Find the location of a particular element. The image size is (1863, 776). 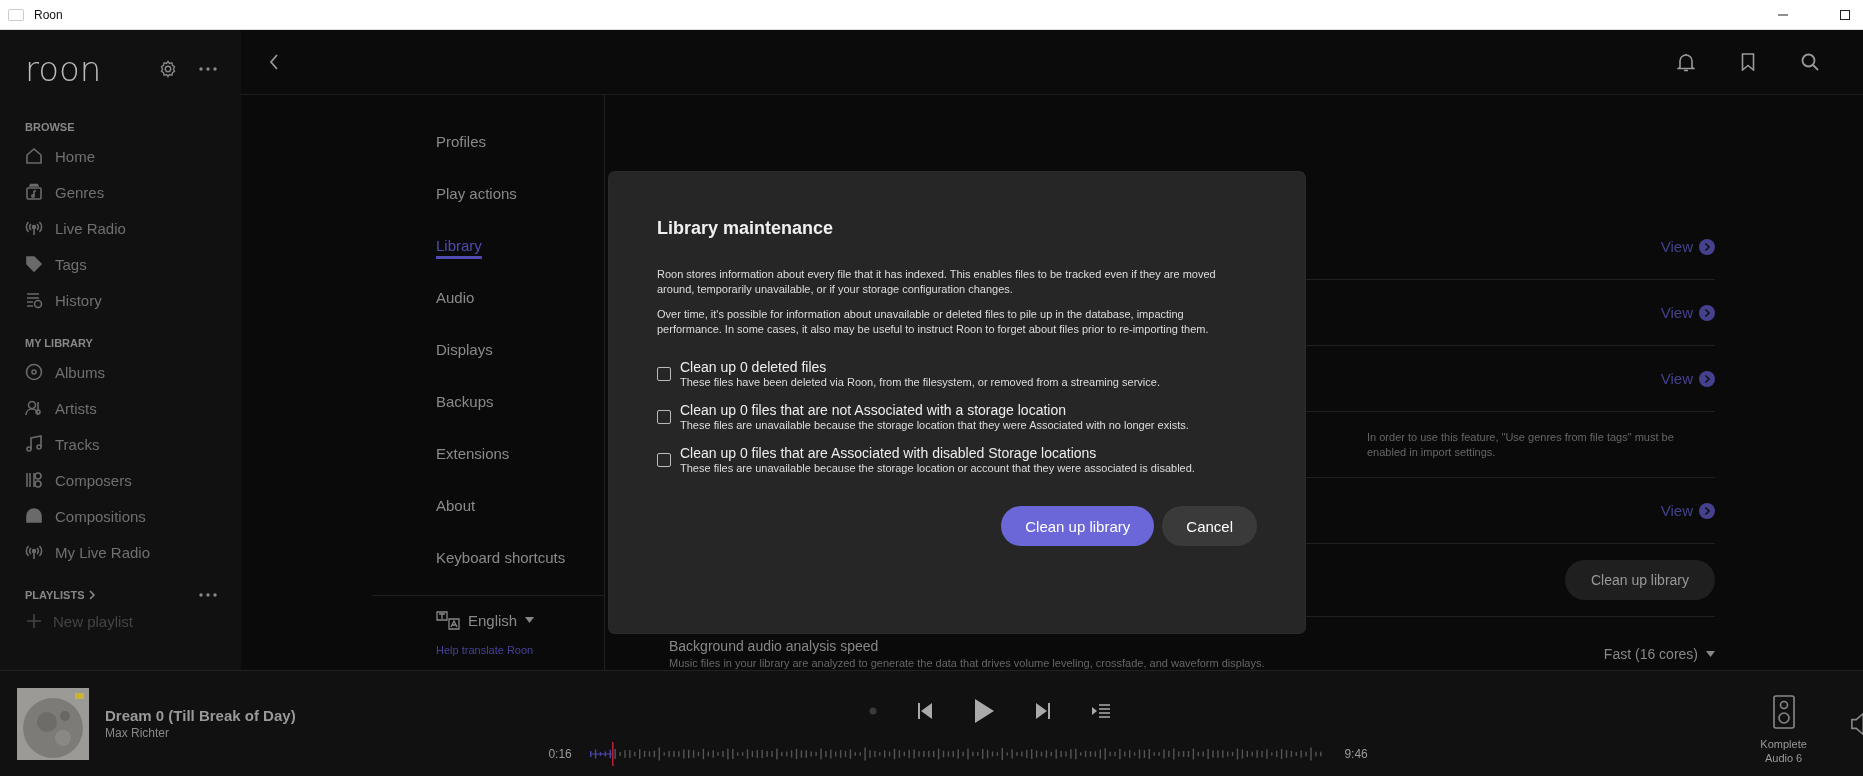

logo: roon is located at coordinates (64, 69).